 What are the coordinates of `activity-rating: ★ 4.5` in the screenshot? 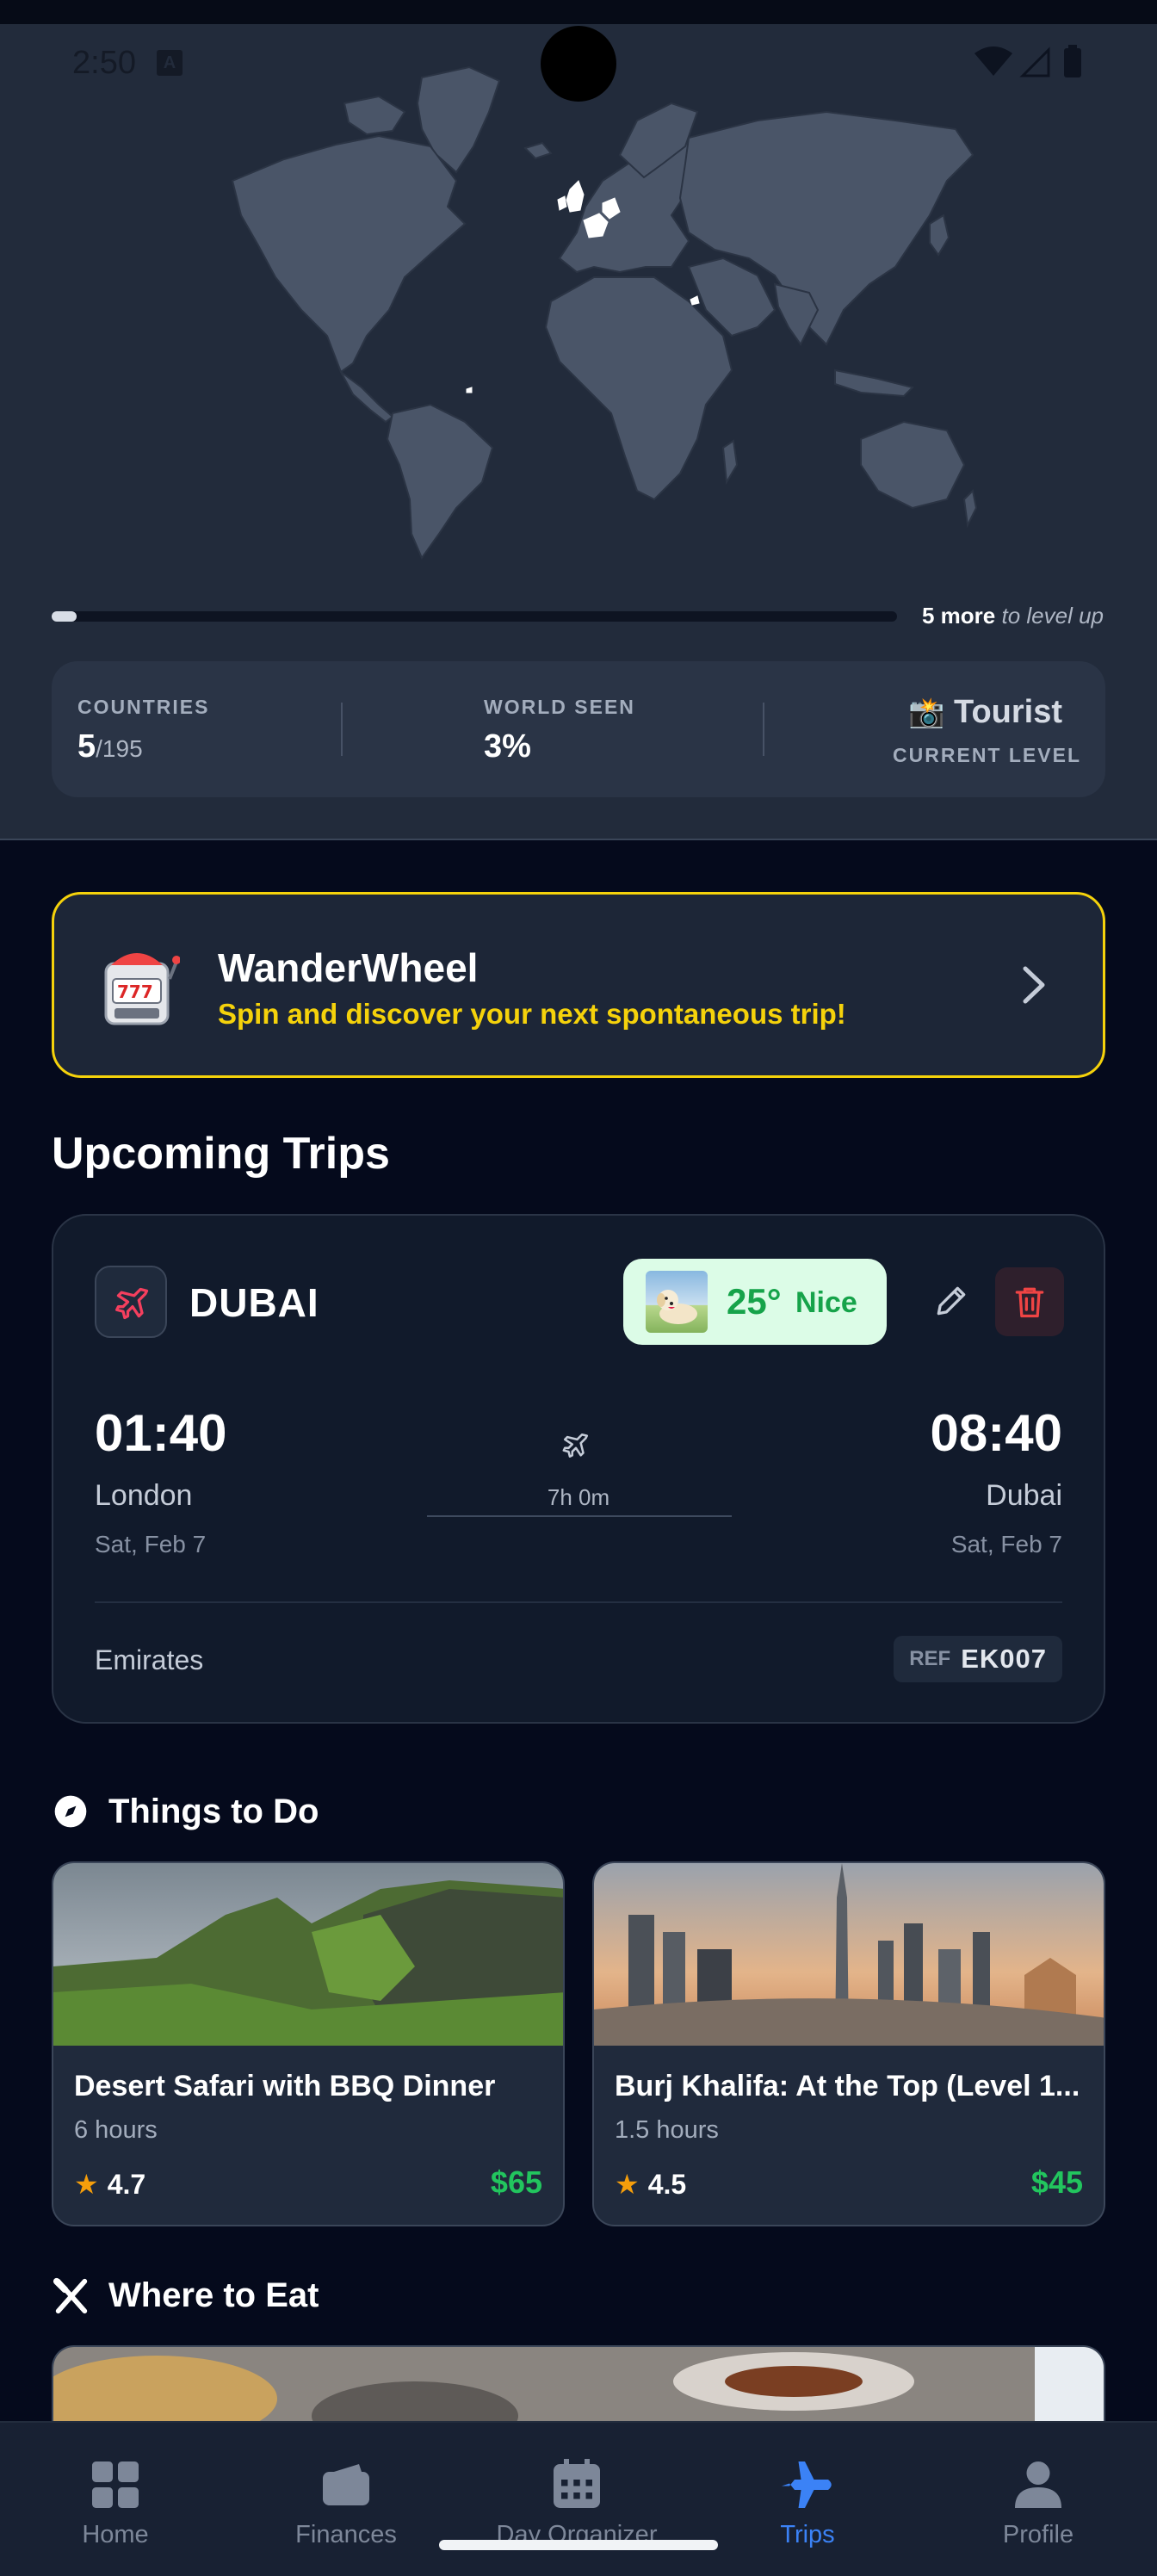 It's located at (651, 2184).